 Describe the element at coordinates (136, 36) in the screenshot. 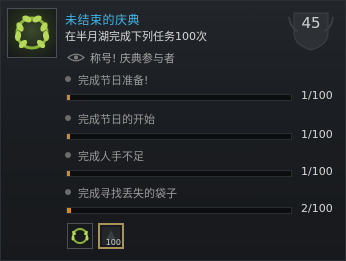

I see `achievement-description: 在半月湖完成下列任务100次` at that location.